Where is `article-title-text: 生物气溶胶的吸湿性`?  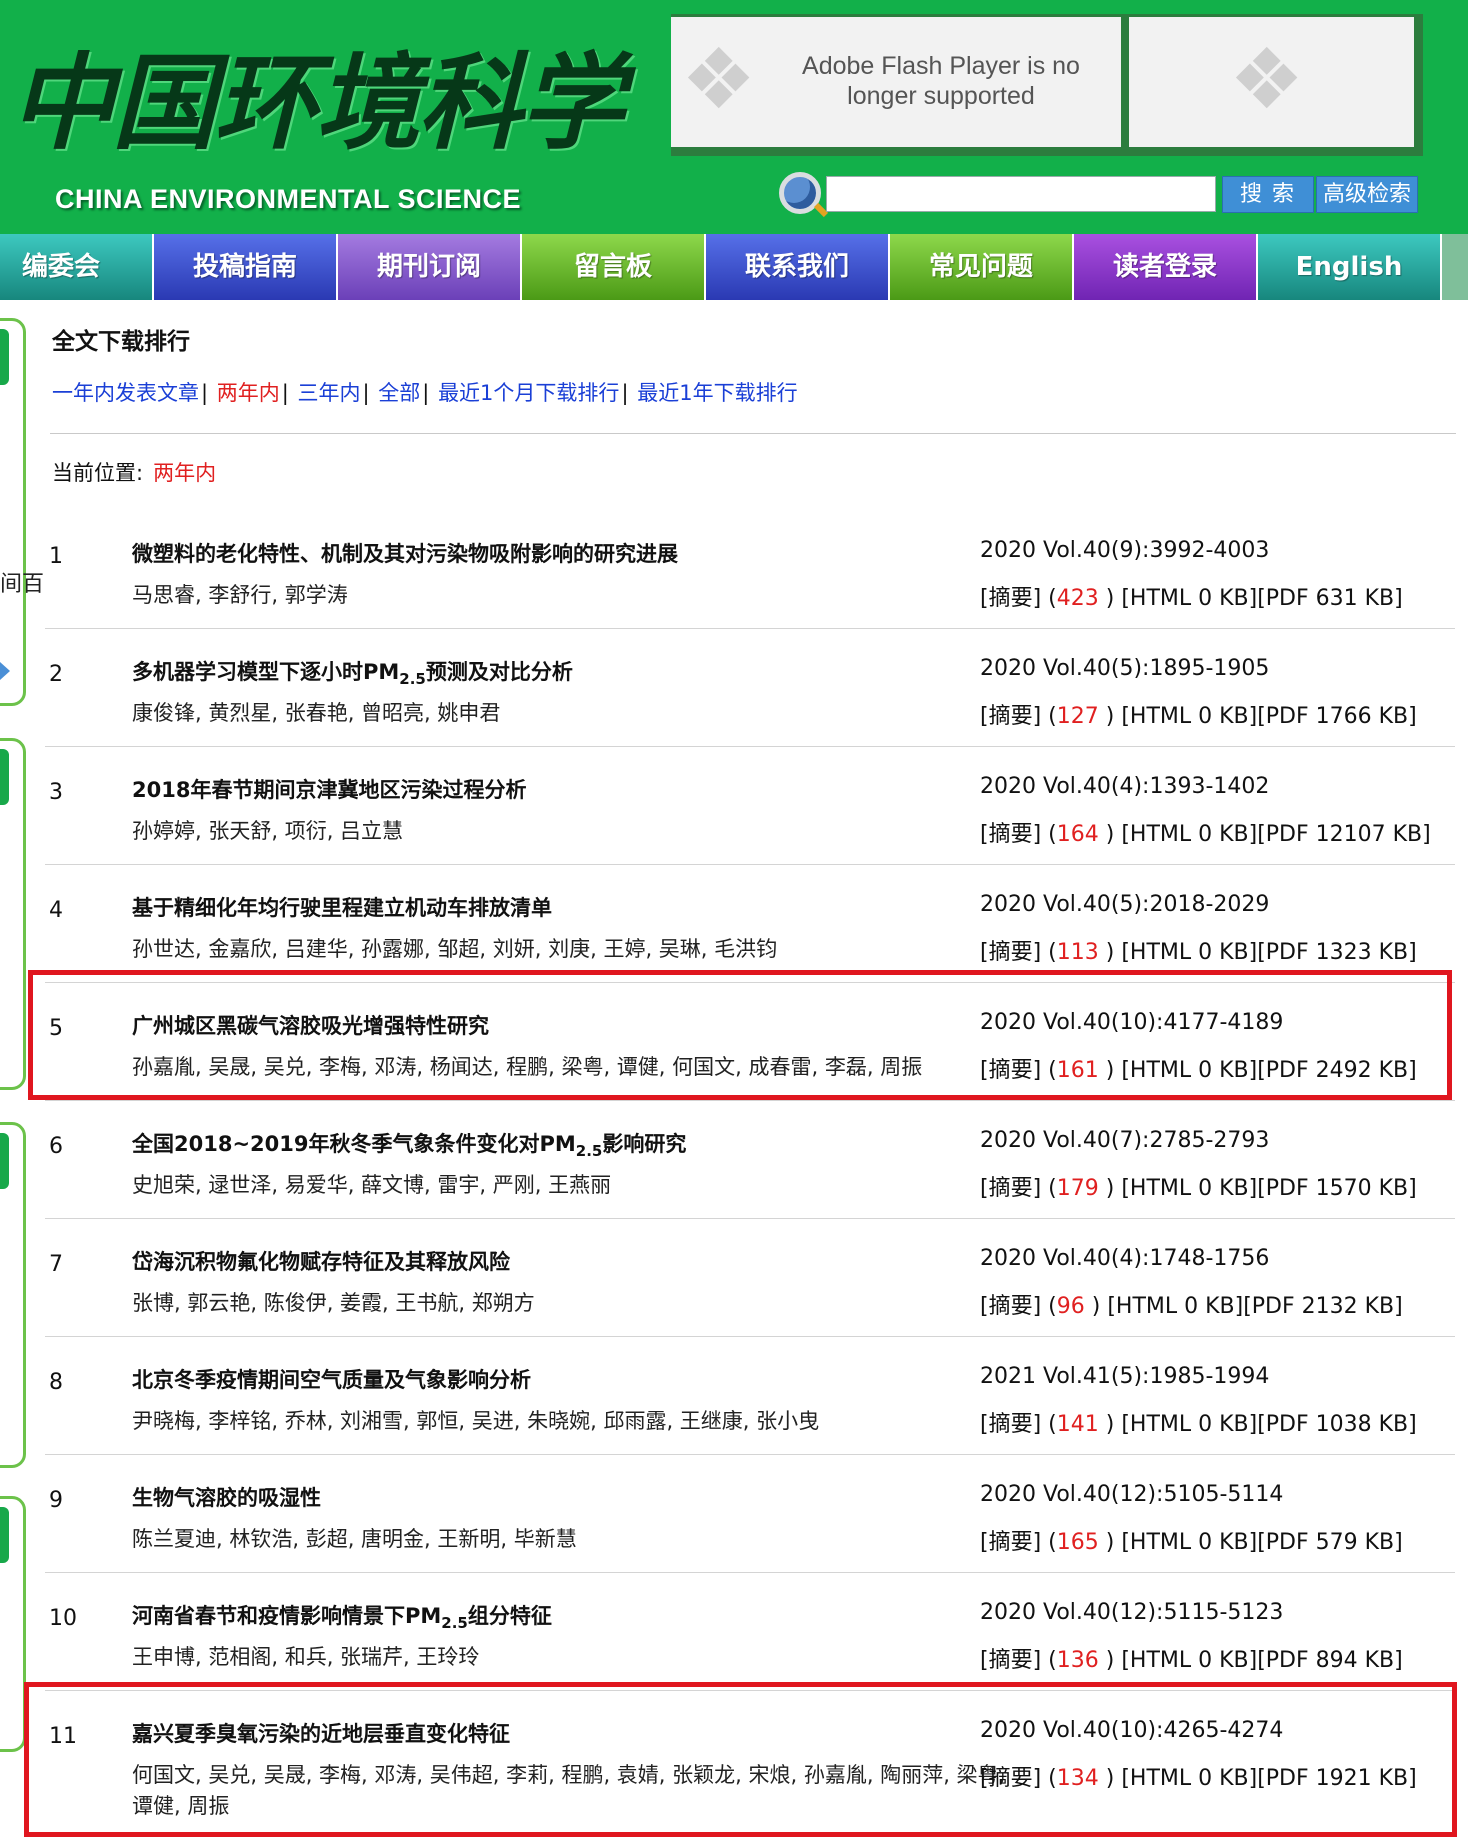
article-title-text: 生物气溶胶的吸湿性 is located at coordinates (226, 1498).